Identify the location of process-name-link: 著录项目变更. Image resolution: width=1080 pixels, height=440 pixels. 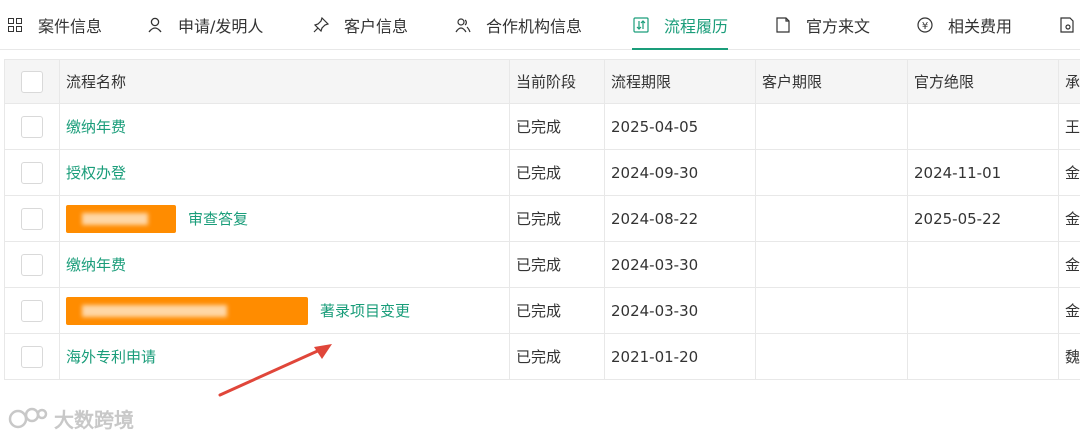
(365, 310).